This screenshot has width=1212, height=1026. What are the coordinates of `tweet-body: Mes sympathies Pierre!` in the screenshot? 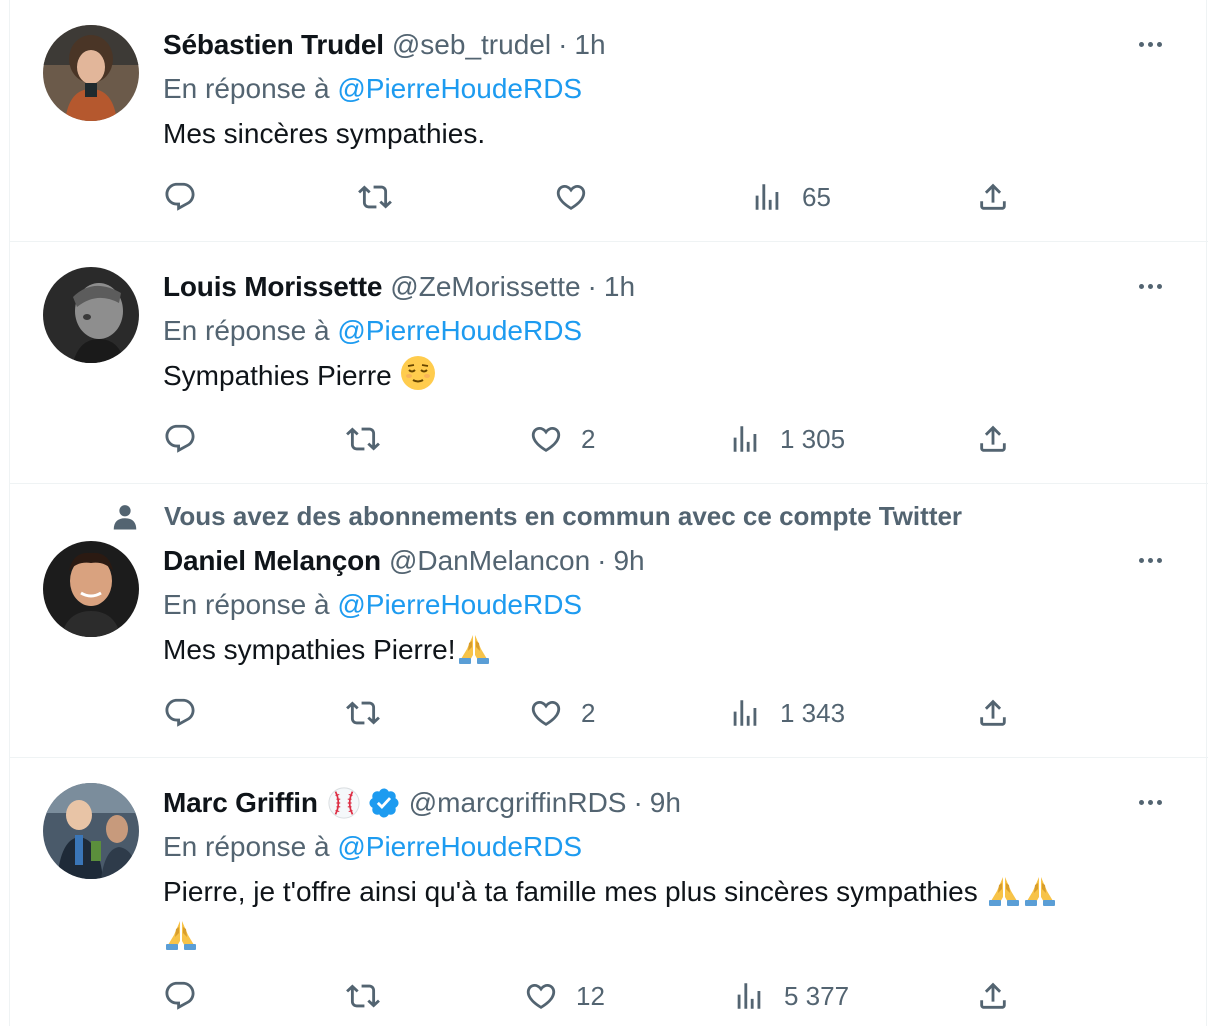 It's located at (309, 649).